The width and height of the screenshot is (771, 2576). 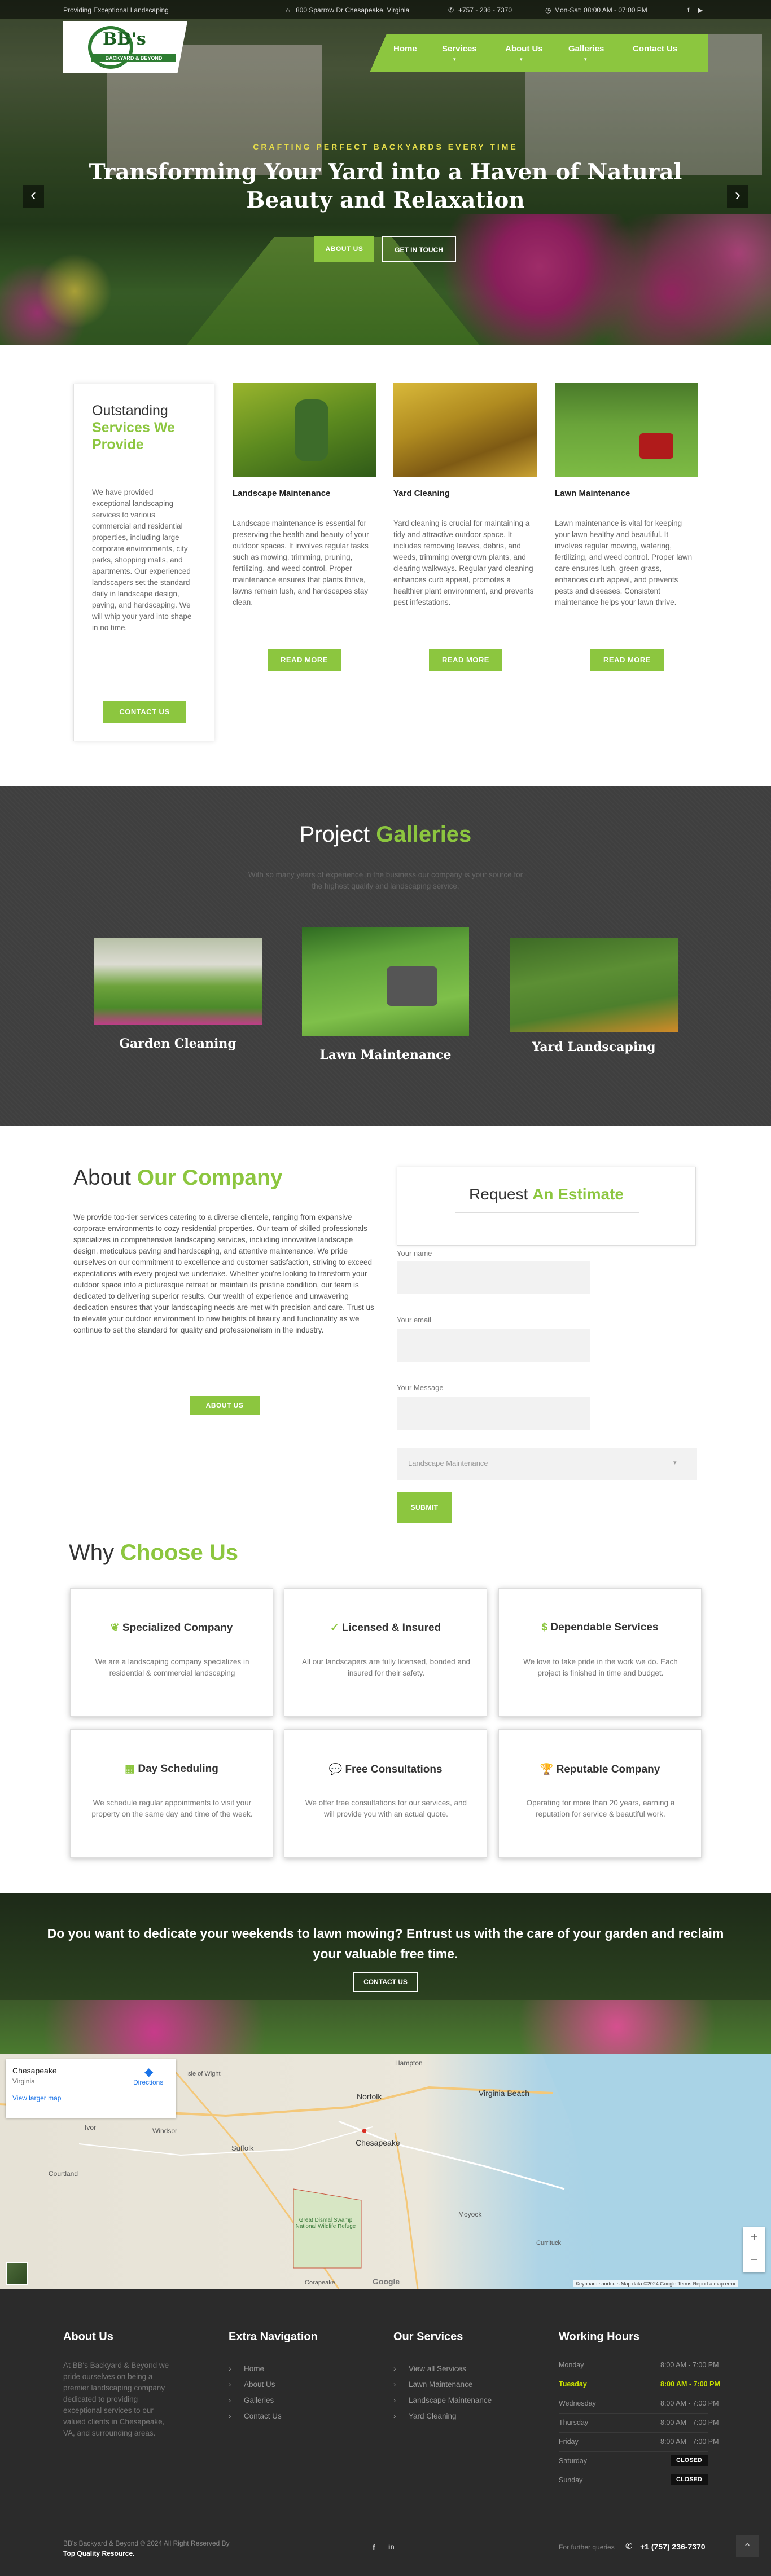 What do you see at coordinates (391, 2547) in the screenshot?
I see `linkedin-icon: in` at bounding box center [391, 2547].